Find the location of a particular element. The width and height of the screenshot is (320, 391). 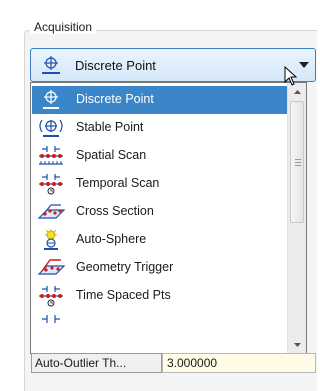

combobox-selected-label: Discrete Point is located at coordinates (115, 65).